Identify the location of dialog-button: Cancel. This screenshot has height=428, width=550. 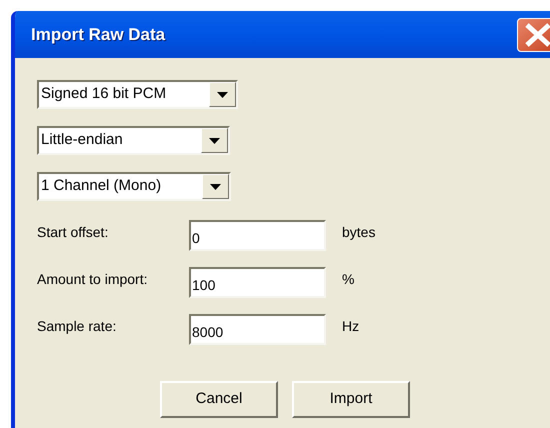
(219, 399).